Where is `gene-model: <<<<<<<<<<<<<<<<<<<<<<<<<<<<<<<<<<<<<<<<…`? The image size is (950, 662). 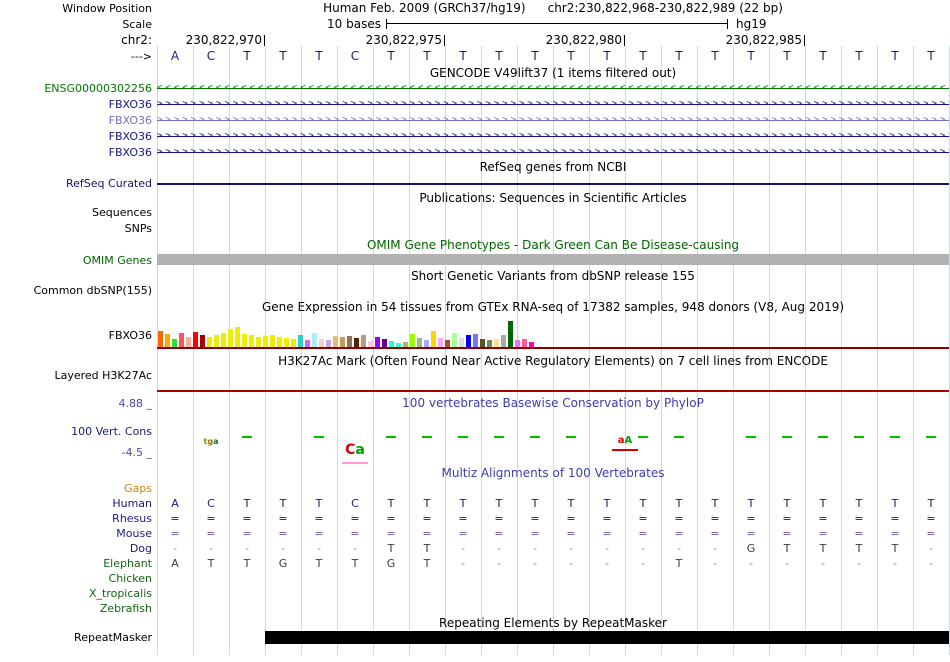
gene-model: <<<<<<<<<<<<<<<<<<<<<<<<<<<<<<<<<<<<<<<<… is located at coordinates (553, 88).